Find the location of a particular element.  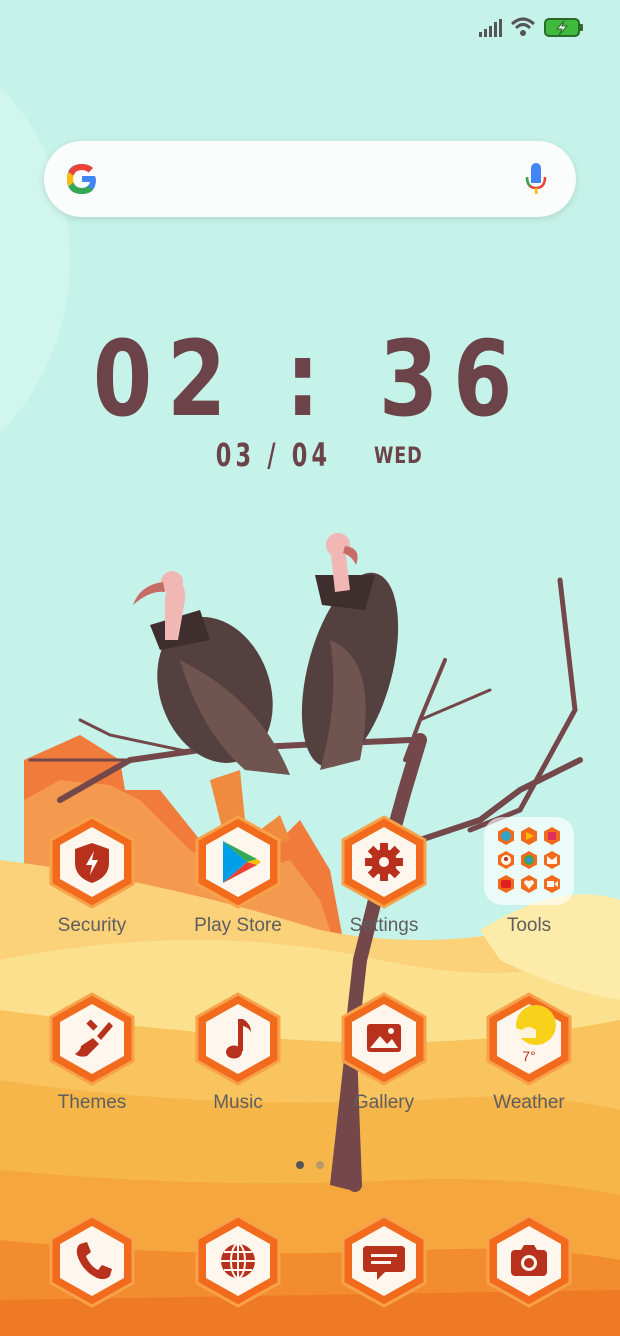

gear-icon is located at coordinates (384, 862).